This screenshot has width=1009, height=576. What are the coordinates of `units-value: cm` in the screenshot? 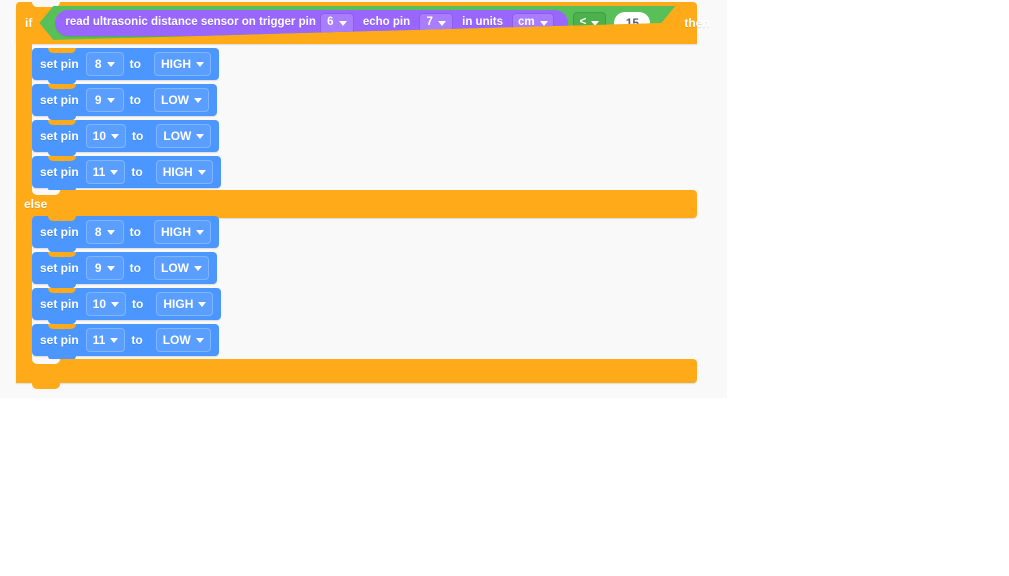 It's located at (526, 22).